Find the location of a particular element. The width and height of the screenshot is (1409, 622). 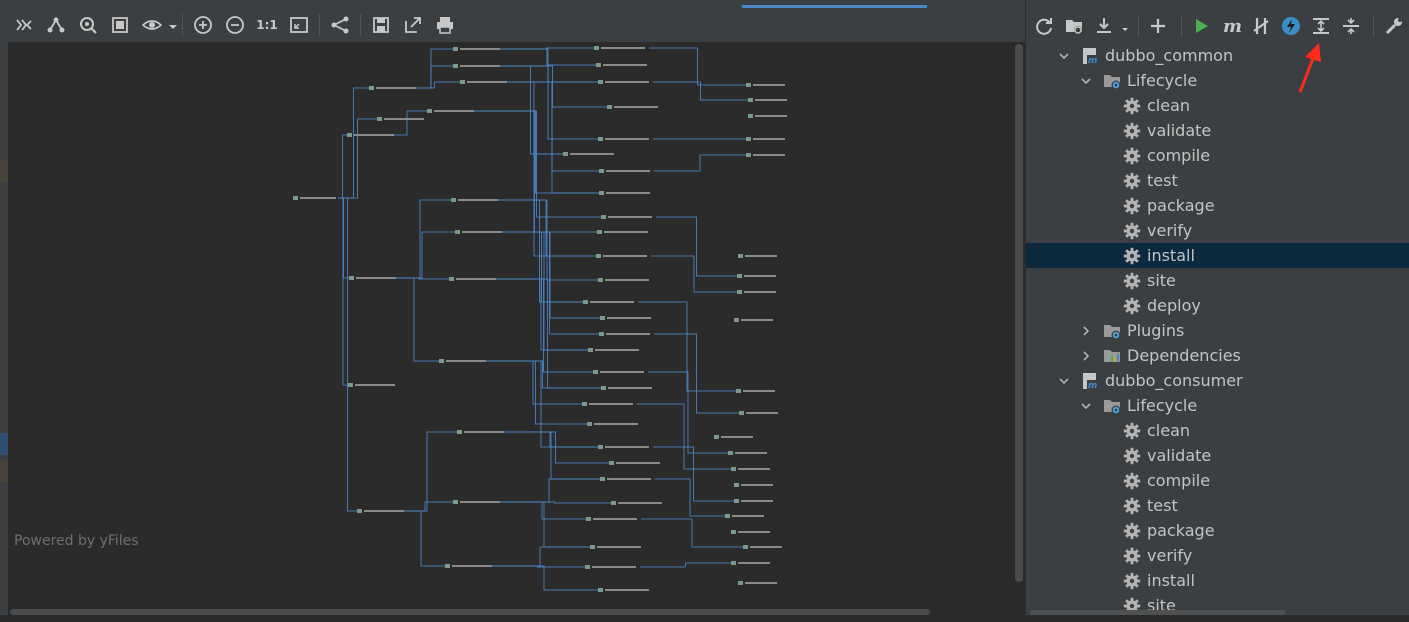

maven-project-dubbo-common: m dubbo_common is located at coordinates (1217, 55).